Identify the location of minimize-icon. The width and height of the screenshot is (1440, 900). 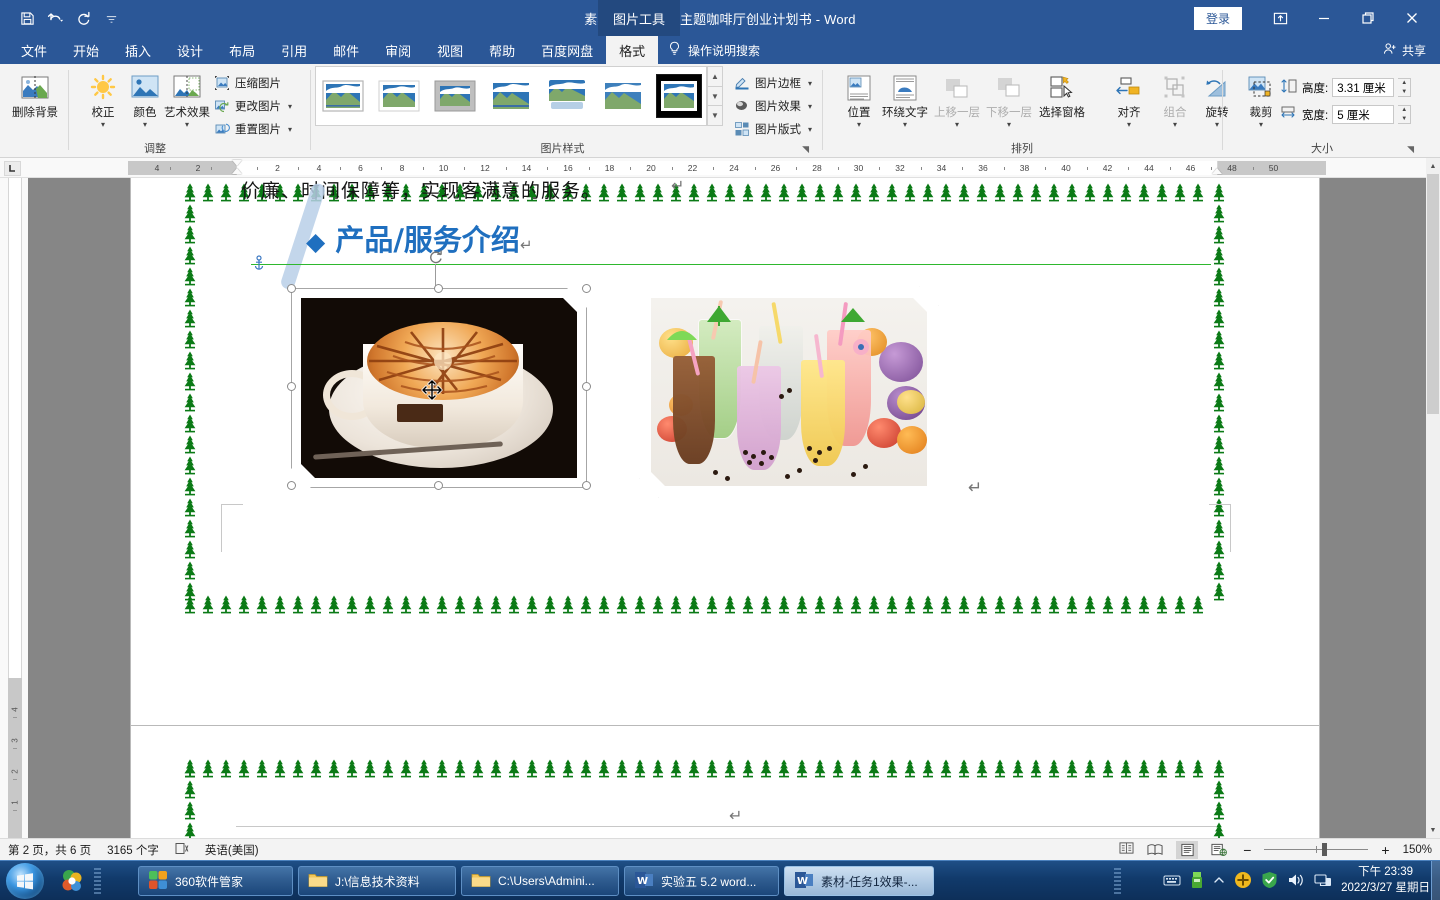
(1324, 18).